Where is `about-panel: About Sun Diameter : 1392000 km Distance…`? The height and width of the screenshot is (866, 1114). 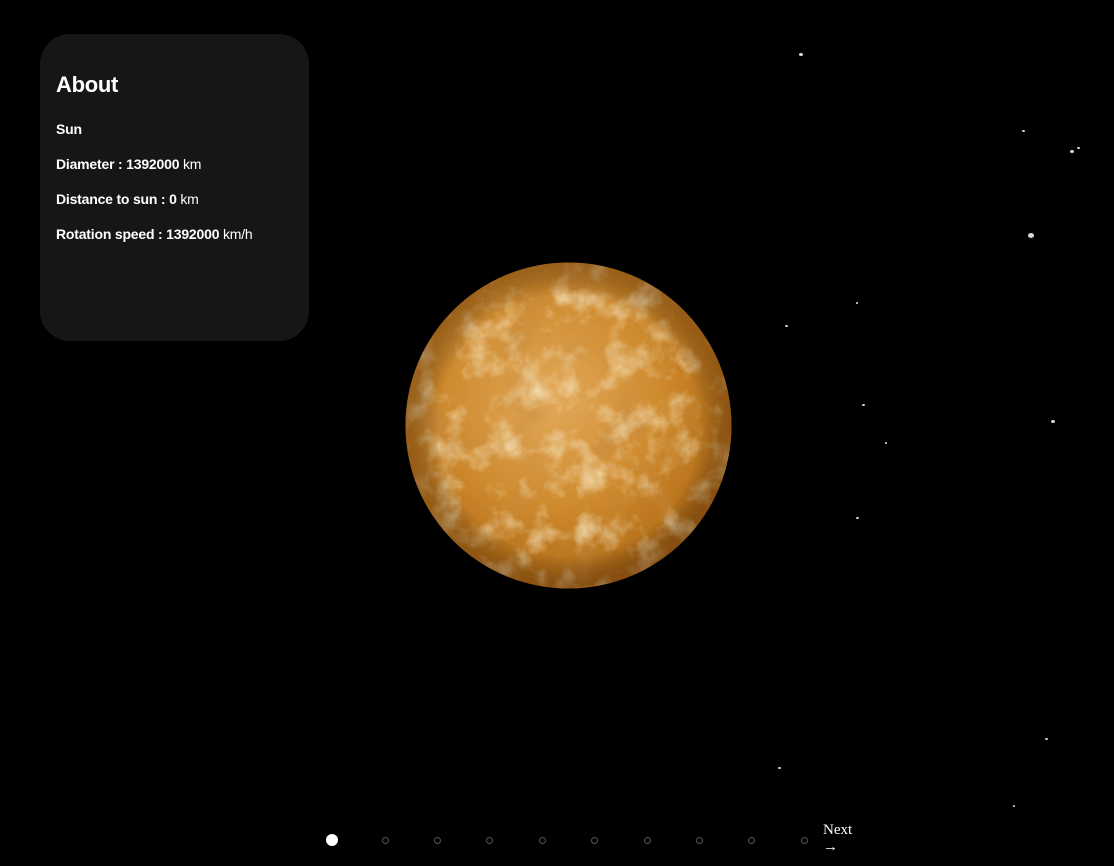
about-panel: About Sun Diameter : 1392000 km Distance… is located at coordinates (174, 187).